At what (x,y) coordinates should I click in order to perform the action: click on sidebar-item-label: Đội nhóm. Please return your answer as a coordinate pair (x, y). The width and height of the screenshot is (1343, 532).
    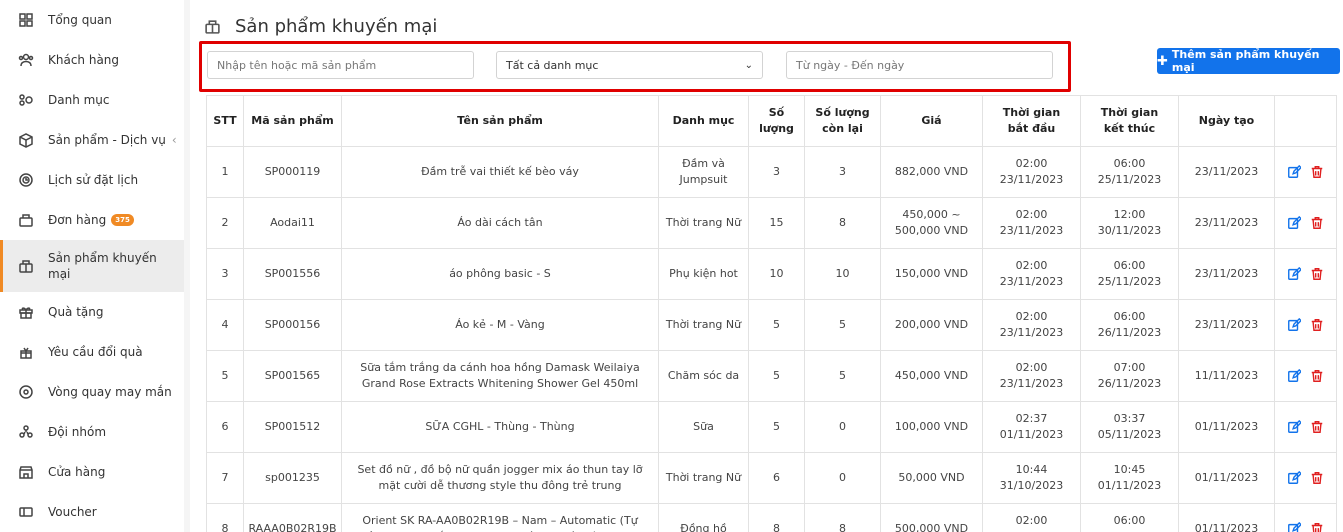
    Looking at the image, I should click on (77, 432).